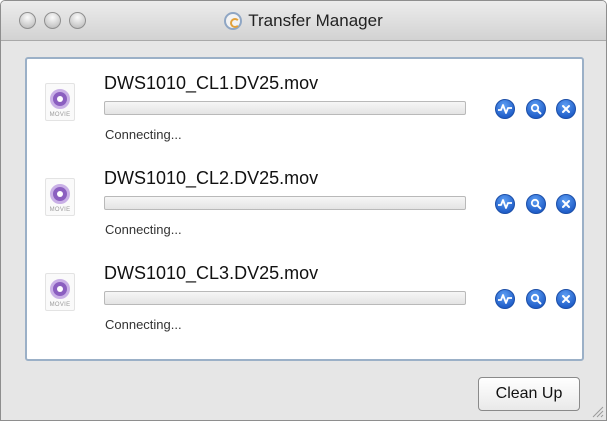 This screenshot has height=421, width=607. What do you see at coordinates (315, 20) in the screenshot?
I see `window-title: Transfer Manager` at bounding box center [315, 20].